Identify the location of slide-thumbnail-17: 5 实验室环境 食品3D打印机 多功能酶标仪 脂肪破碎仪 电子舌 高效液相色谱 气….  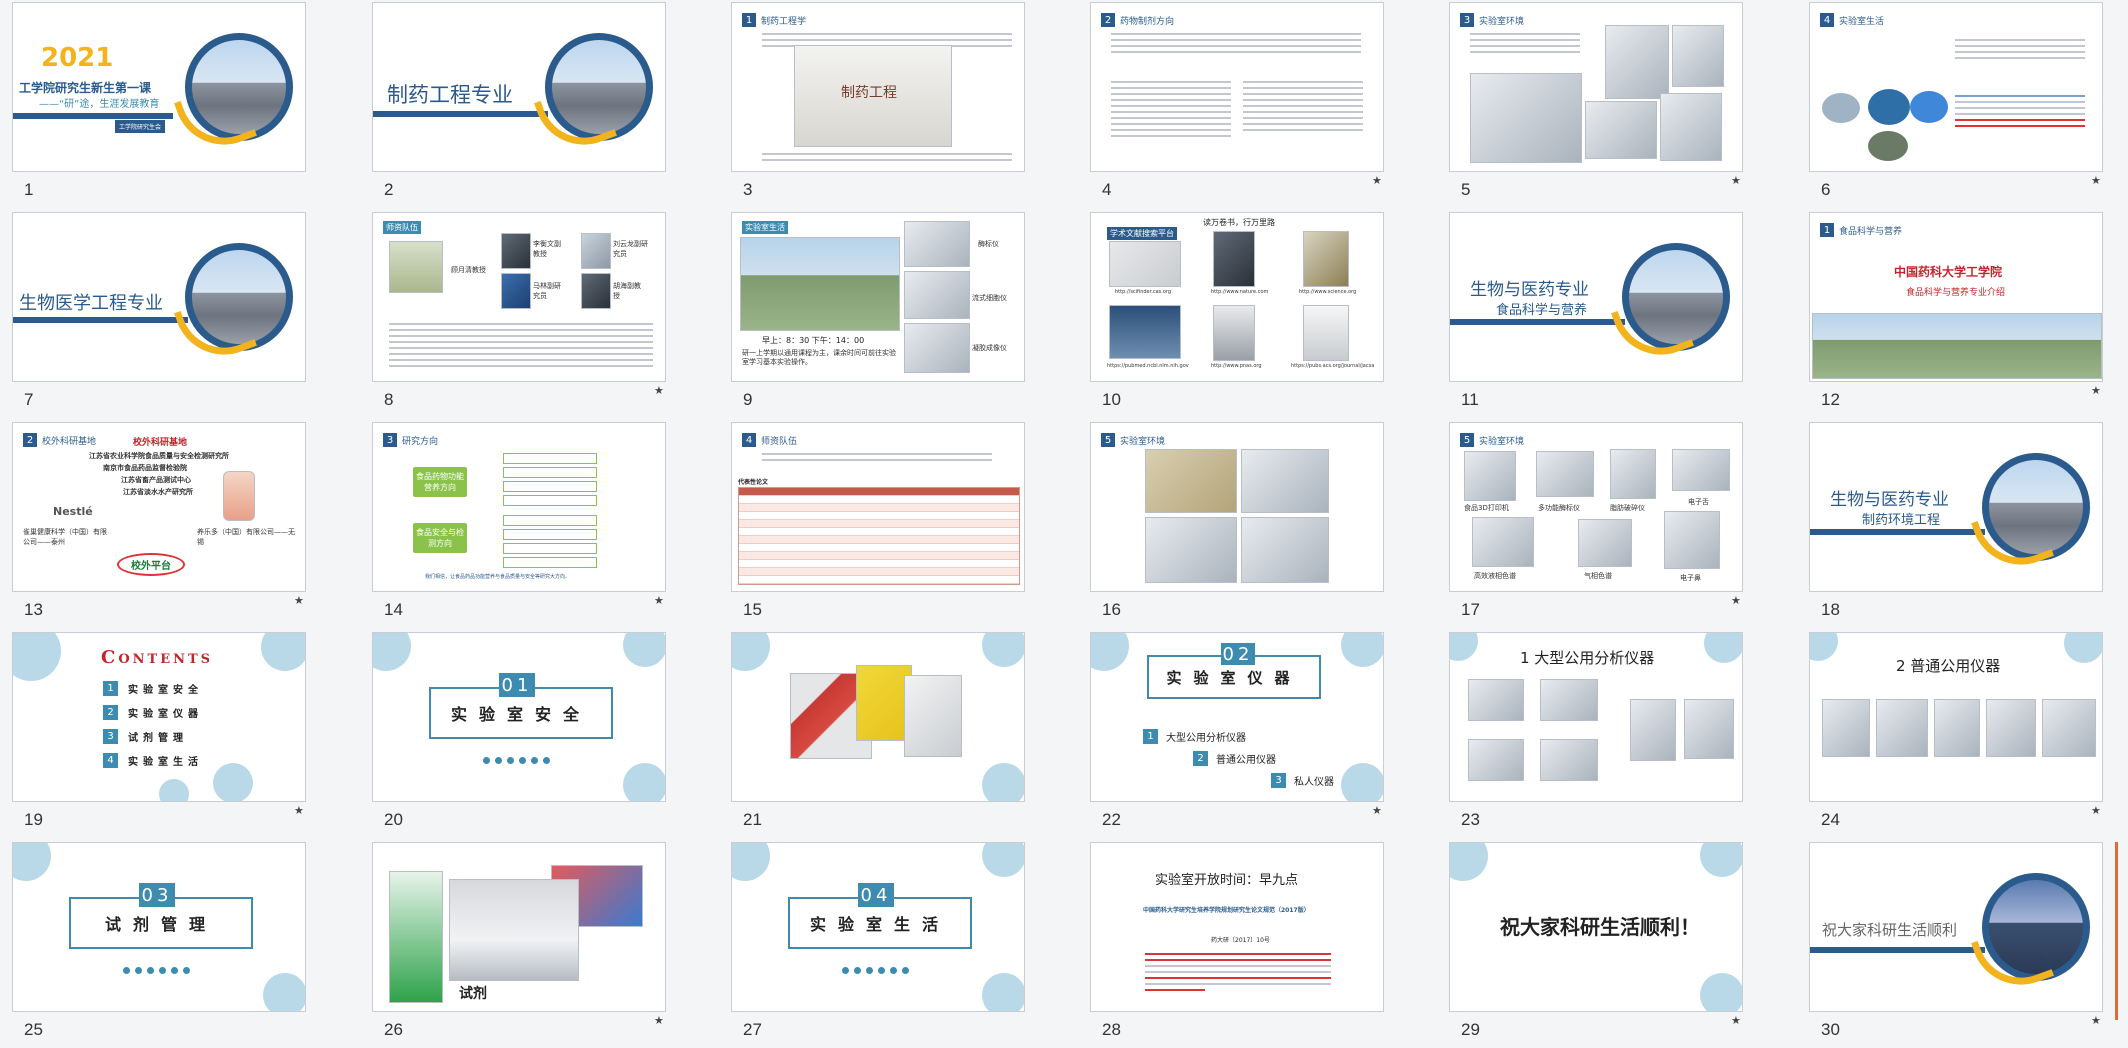
(1597, 522).